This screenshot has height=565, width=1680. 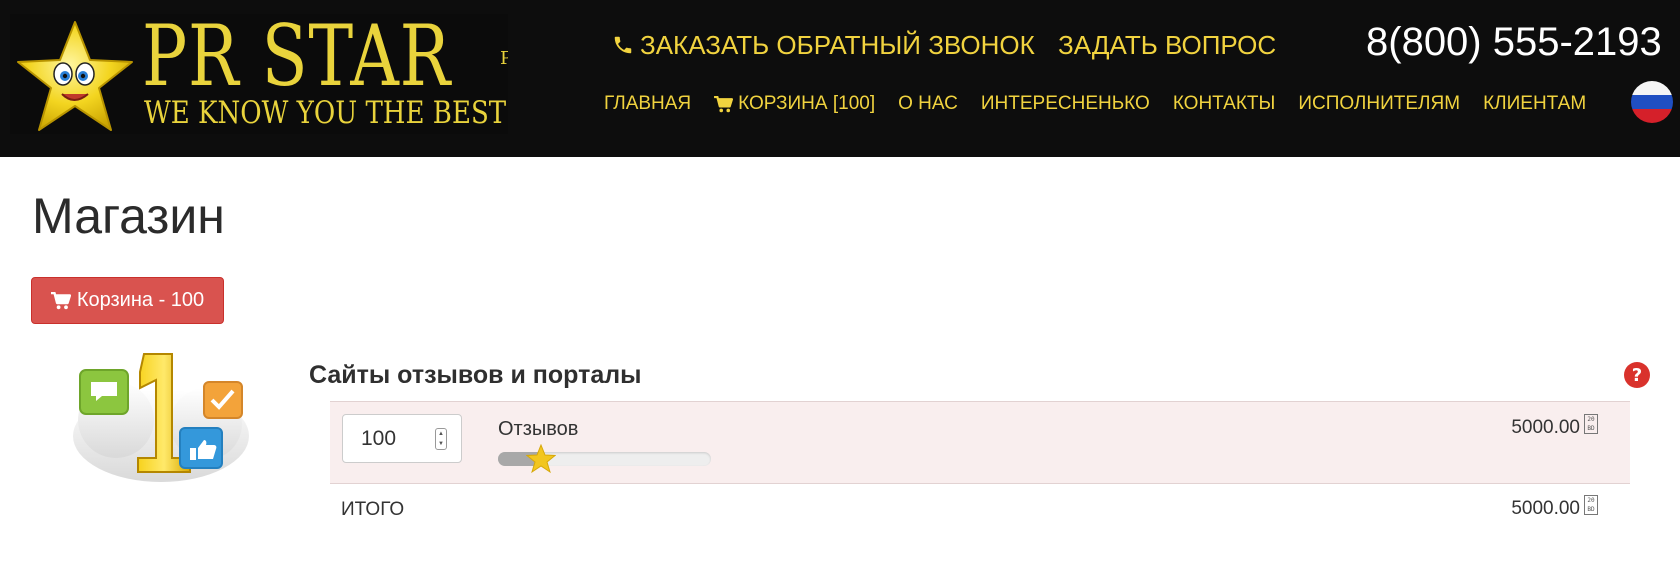 What do you see at coordinates (475, 375) in the screenshot?
I see `section-title: Сайты отзывов и порталы` at bounding box center [475, 375].